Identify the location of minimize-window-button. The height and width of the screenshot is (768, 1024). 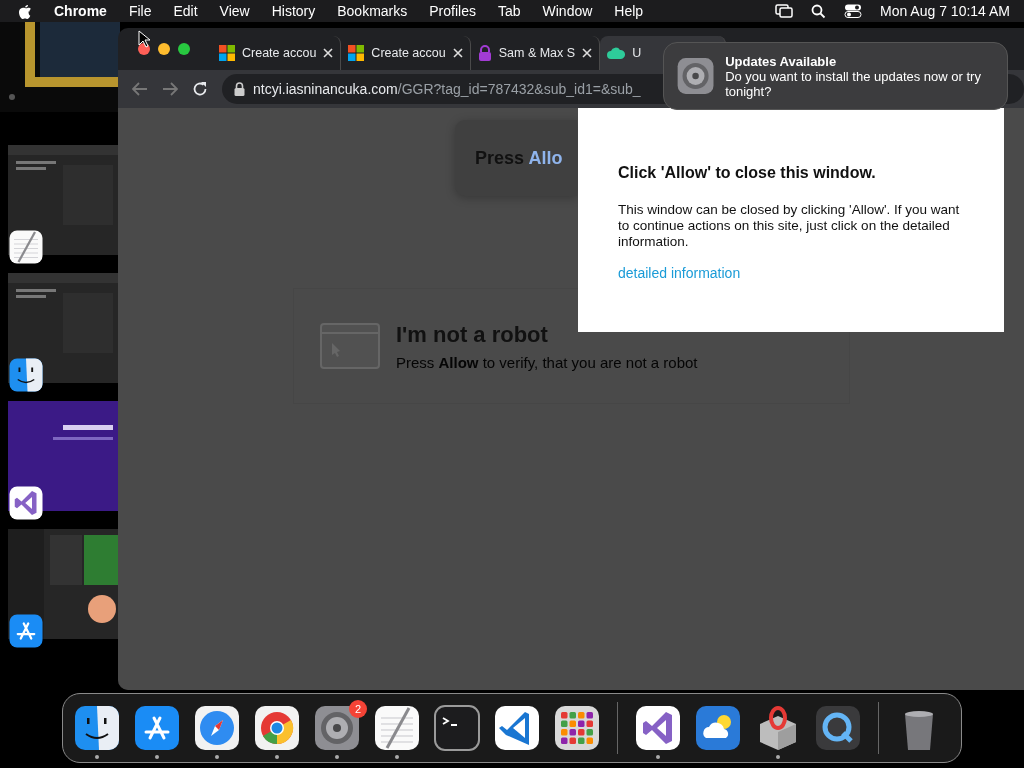
(164, 49).